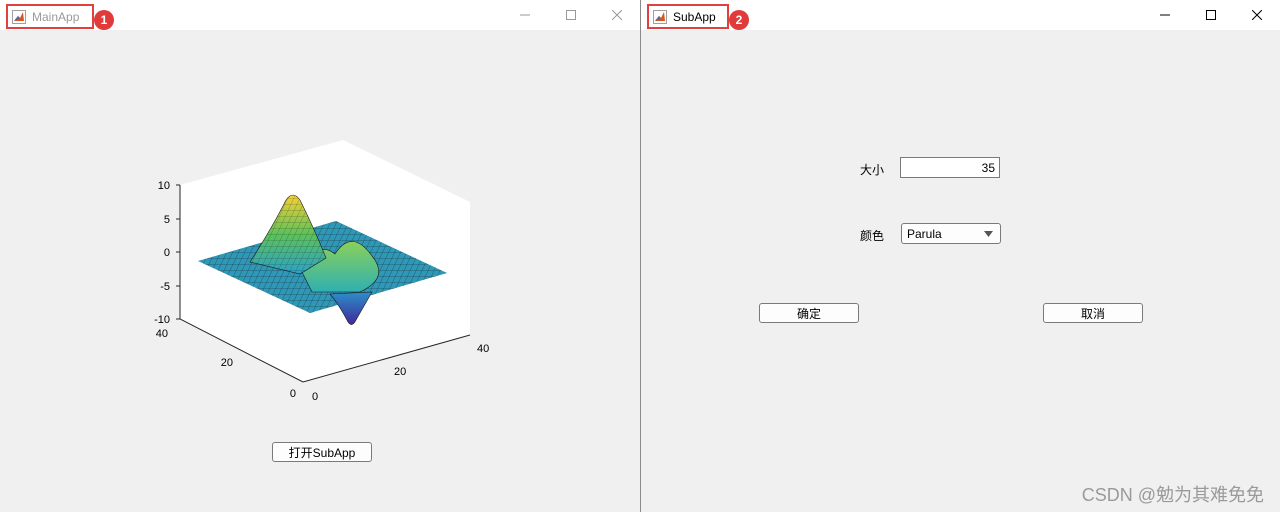 Image resolution: width=1280 pixels, height=512 pixels. What do you see at coordinates (315, 397) in the screenshot?
I see `x-tick-label: 0` at bounding box center [315, 397].